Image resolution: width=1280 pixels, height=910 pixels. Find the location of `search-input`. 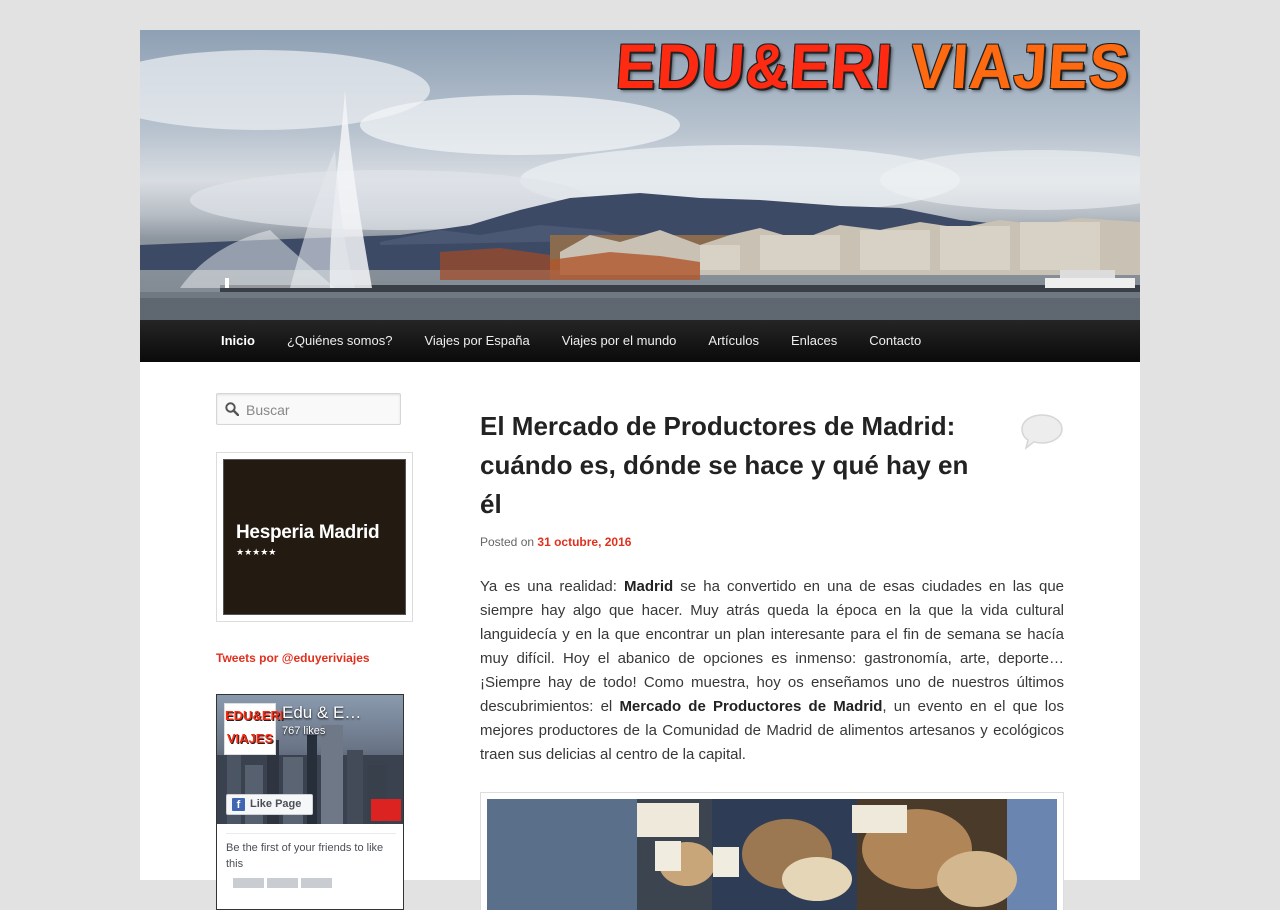

search-input is located at coordinates (321, 410).